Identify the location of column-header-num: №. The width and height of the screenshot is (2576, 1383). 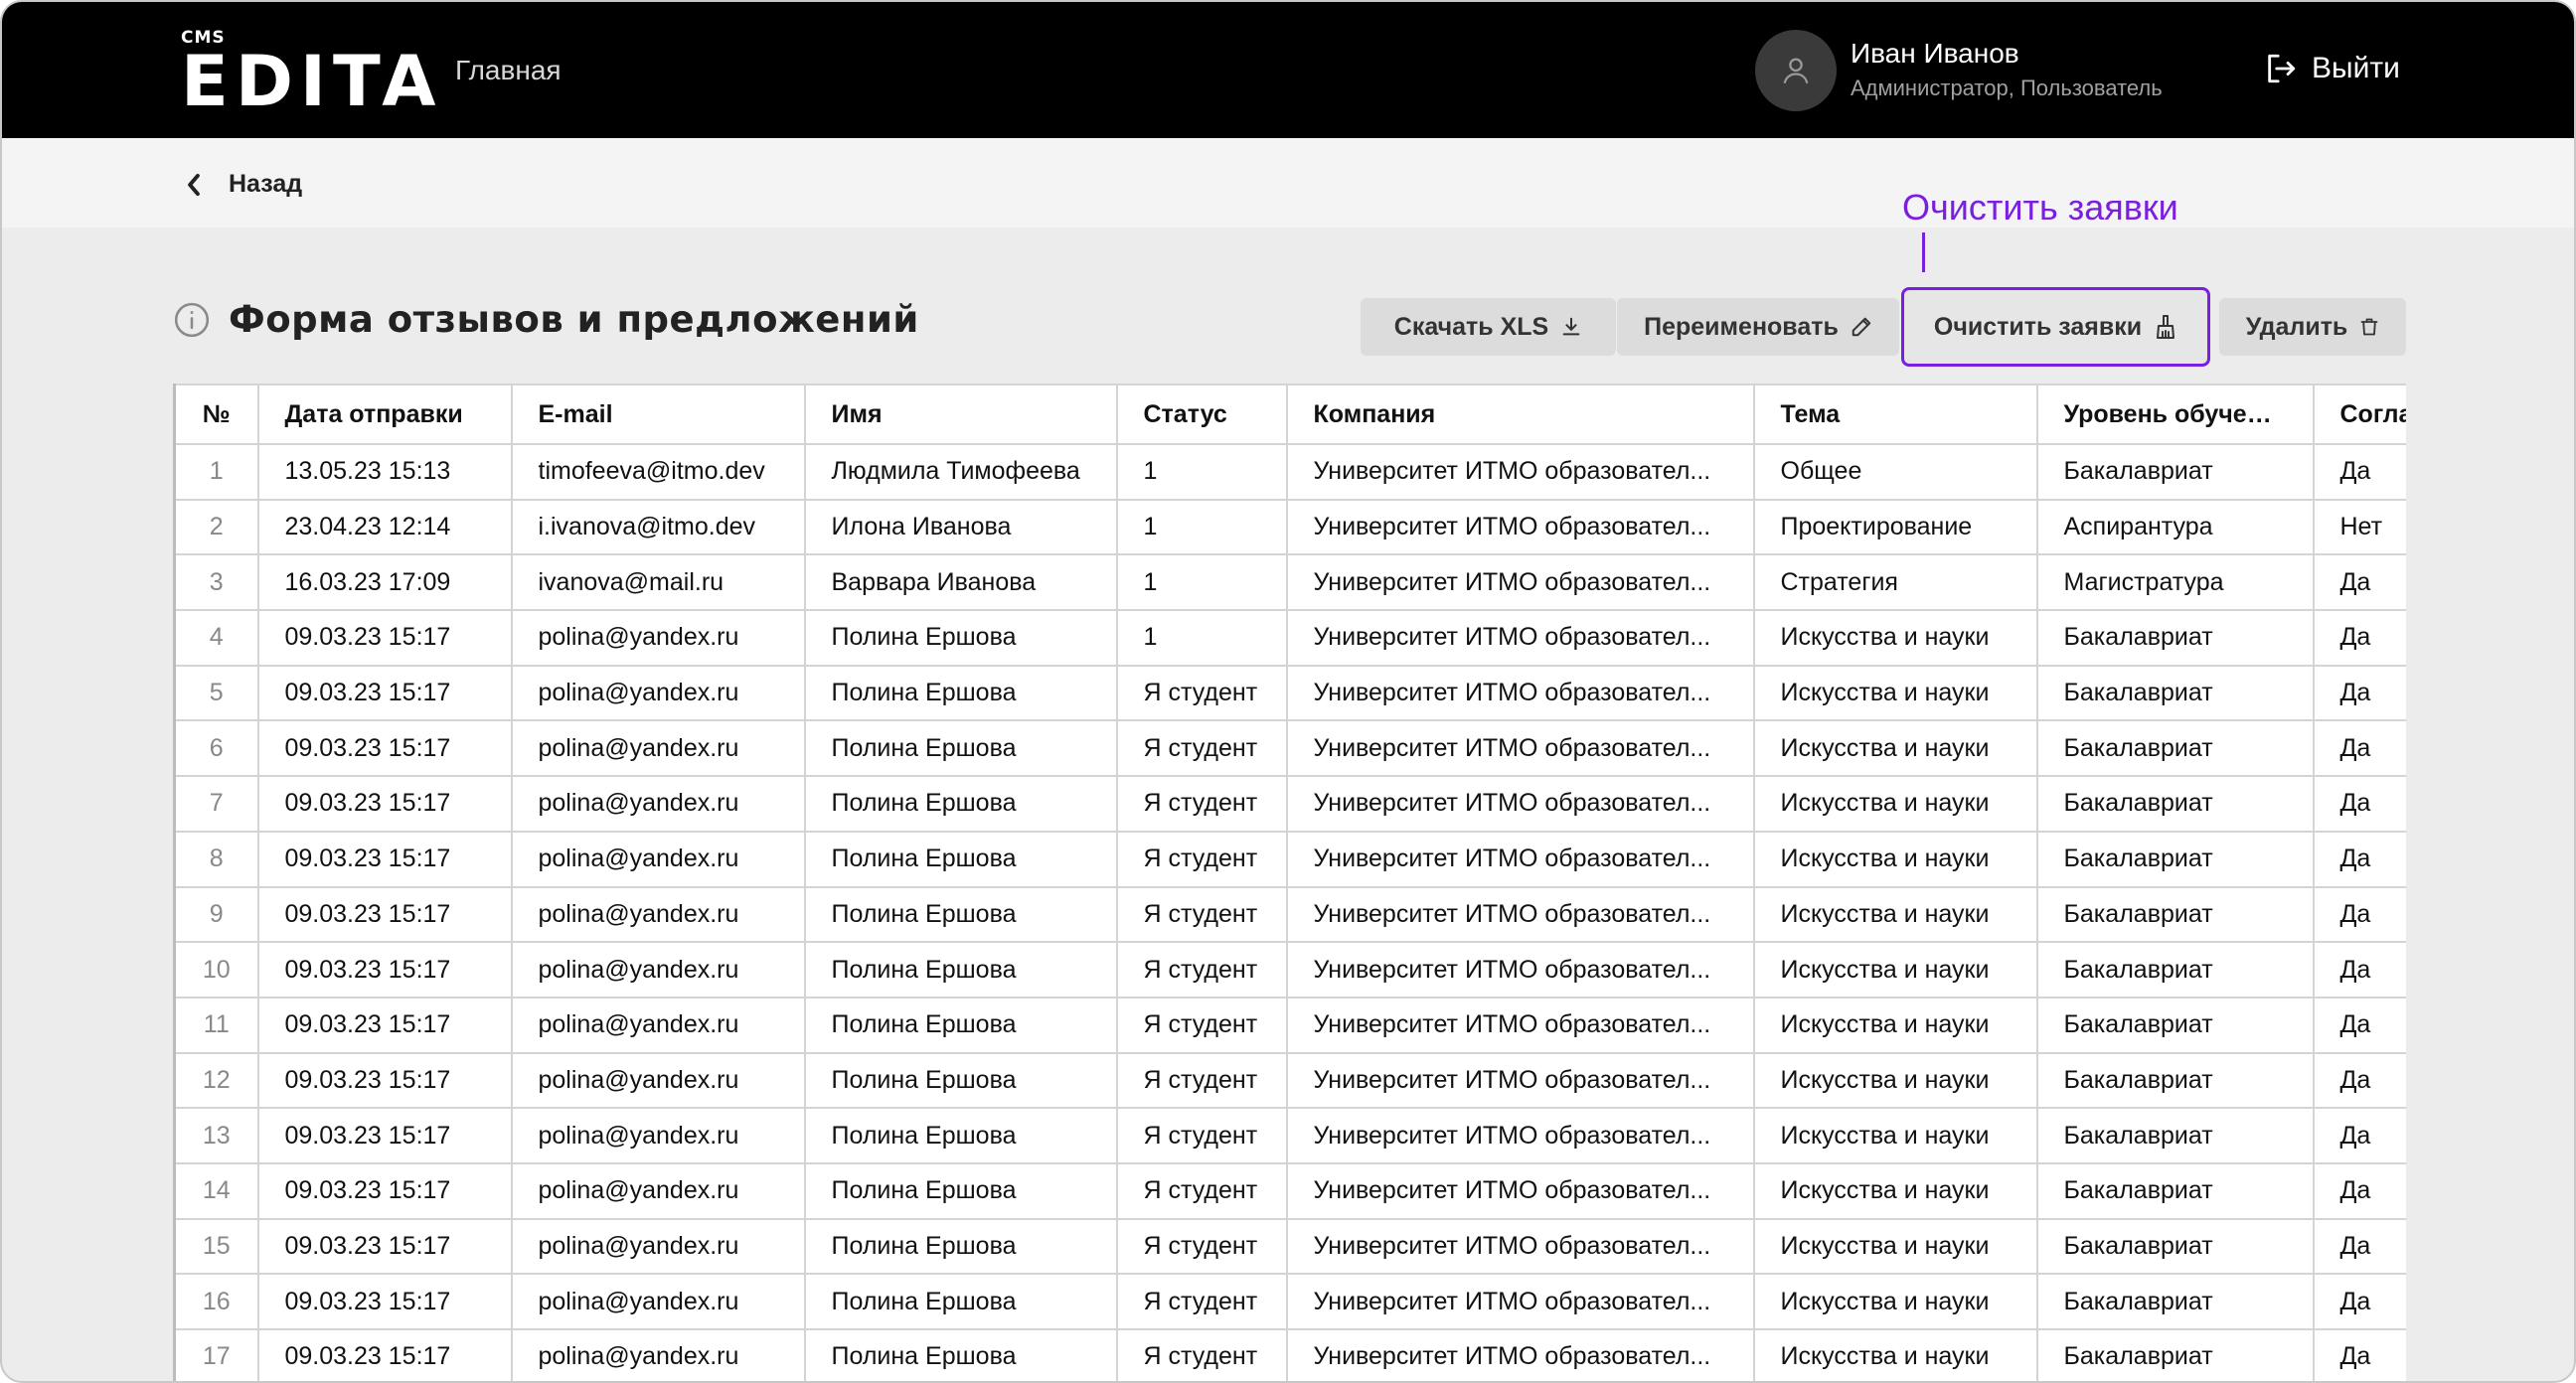
(216, 415).